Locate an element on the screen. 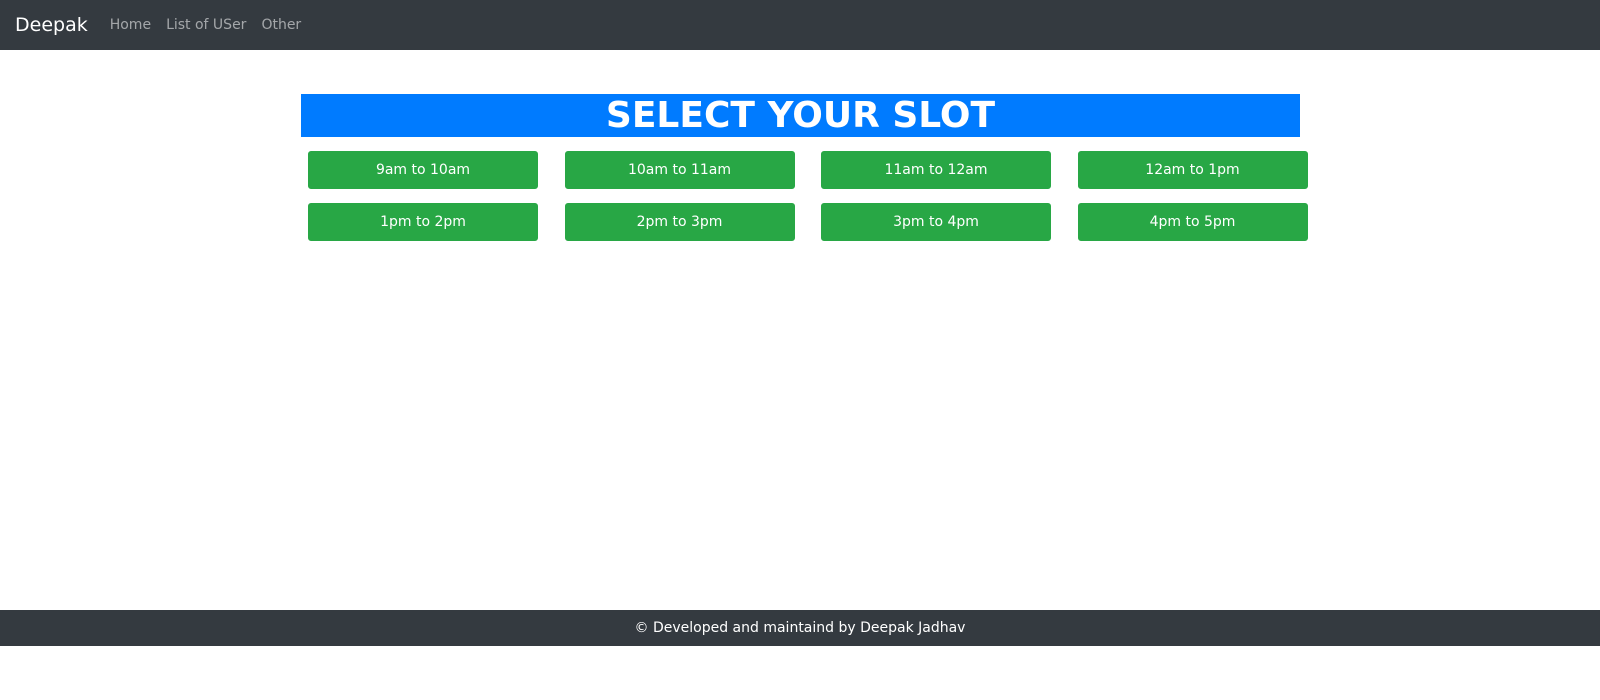  slot-button-2pm-3pm: 2pm to 3pm is located at coordinates (679, 222).